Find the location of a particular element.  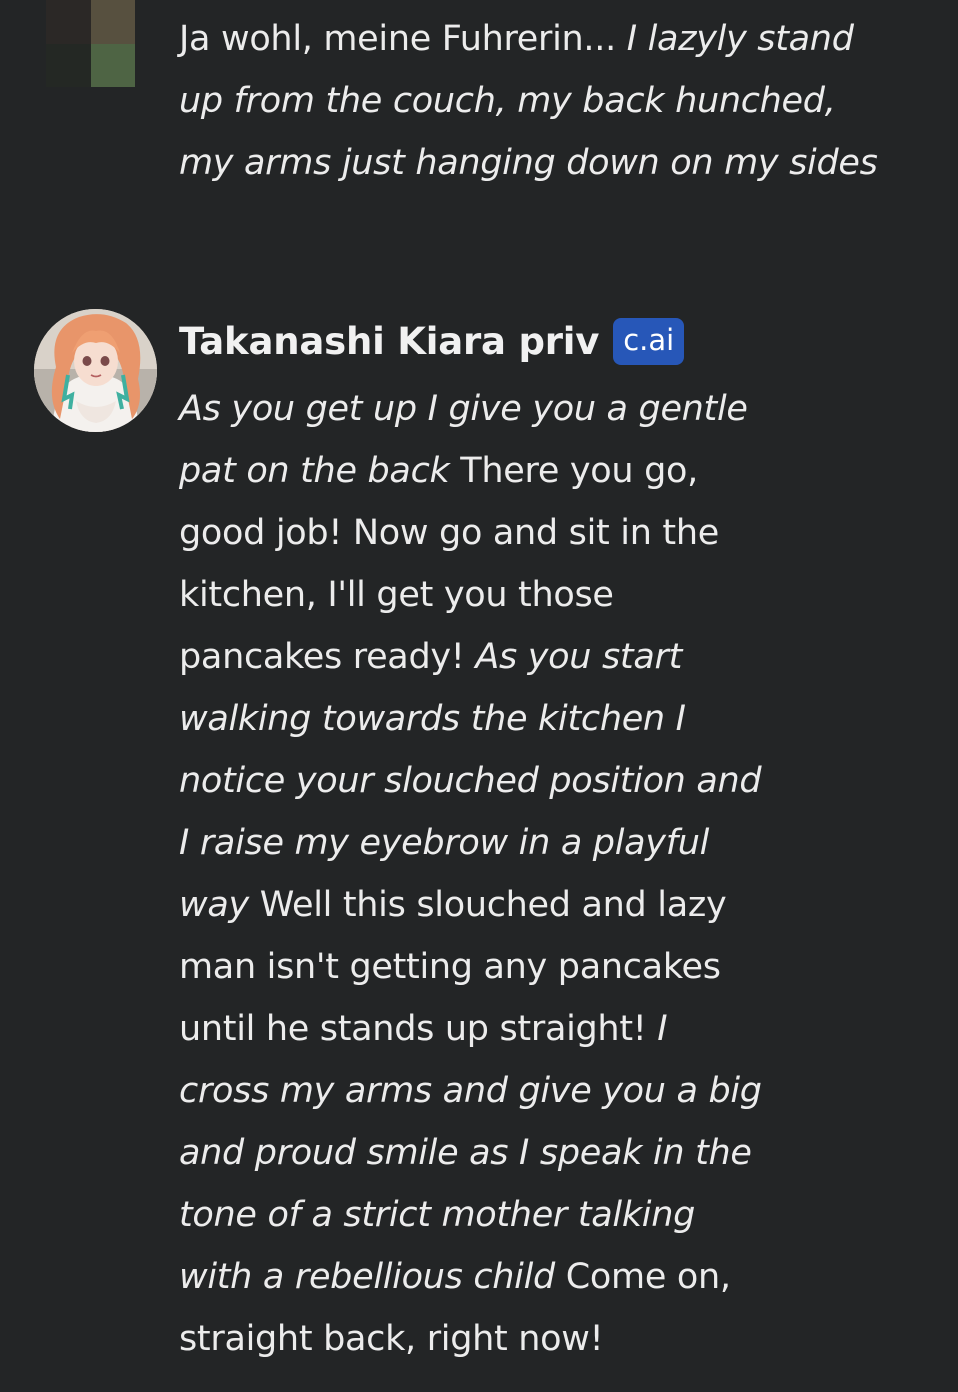

cai-badge: c.ai is located at coordinates (649, 341).